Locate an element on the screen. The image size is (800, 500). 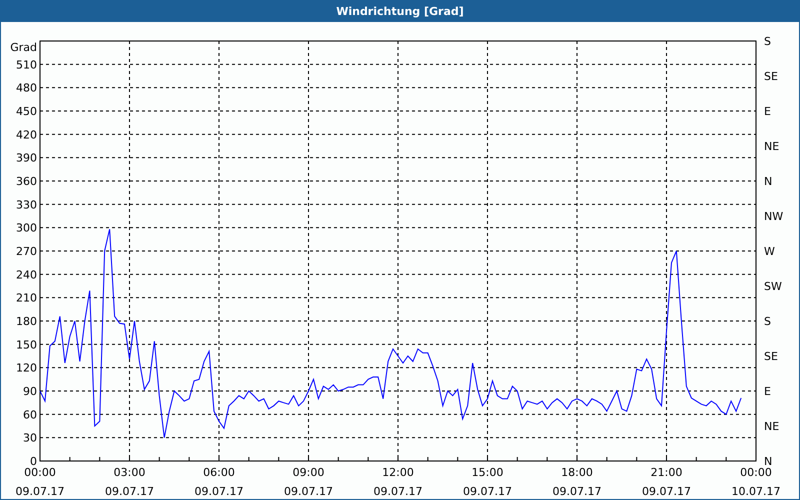
x-tick-label: 06:00 09.07.17 is located at coordinates (219, 482).